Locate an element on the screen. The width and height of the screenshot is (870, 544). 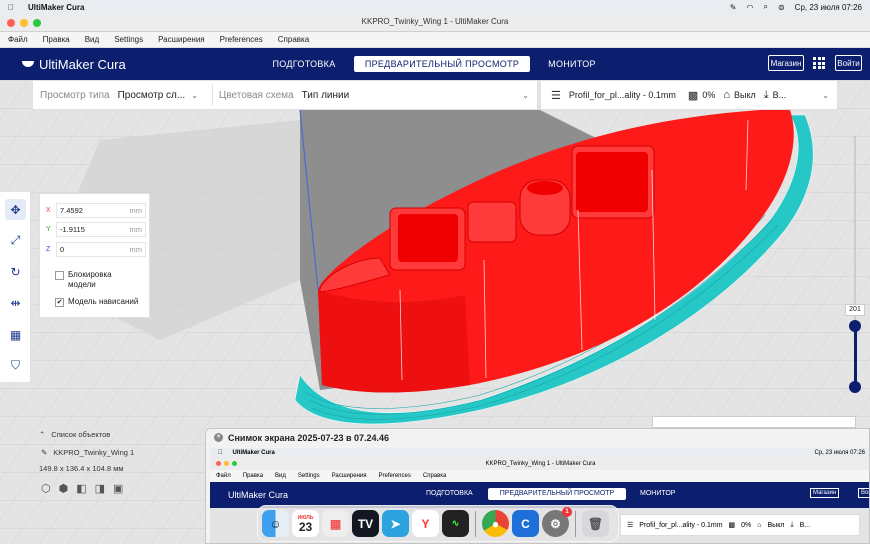
support-blocker-icon: ⛉ is located at coordinates (15, 365).